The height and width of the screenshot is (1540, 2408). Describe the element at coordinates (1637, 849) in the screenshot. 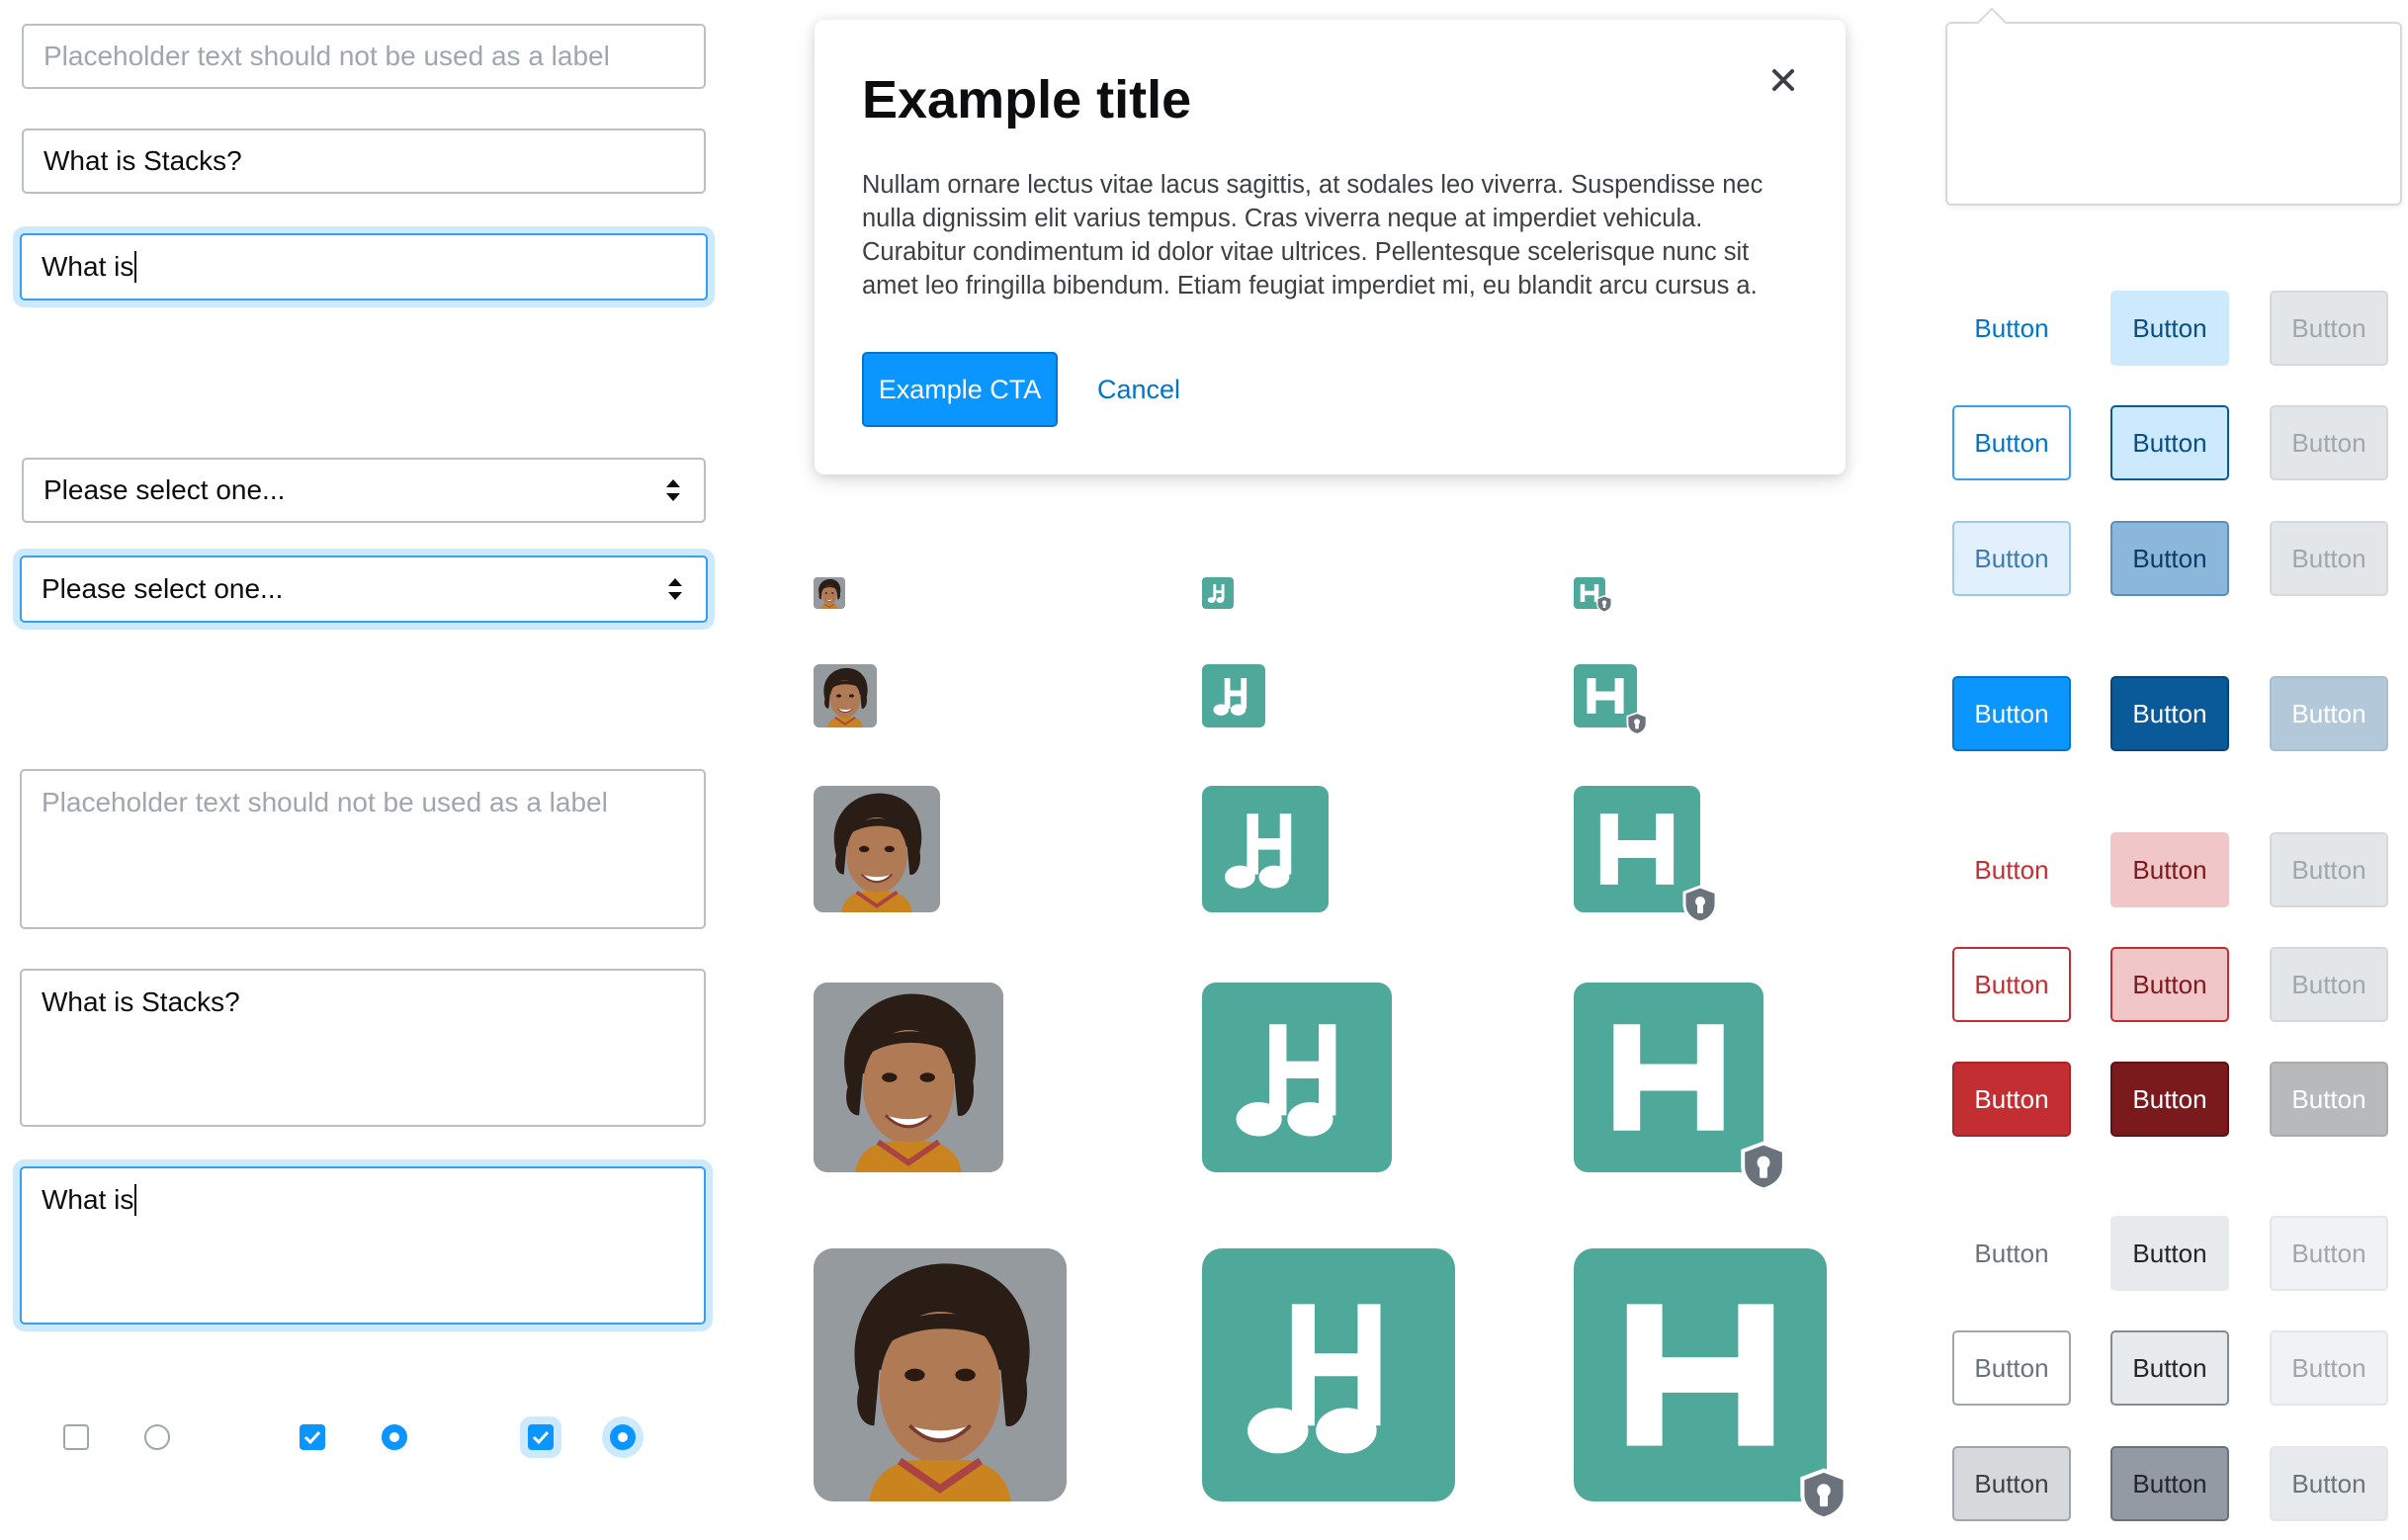

I see `site-icon-h-md` at that location.